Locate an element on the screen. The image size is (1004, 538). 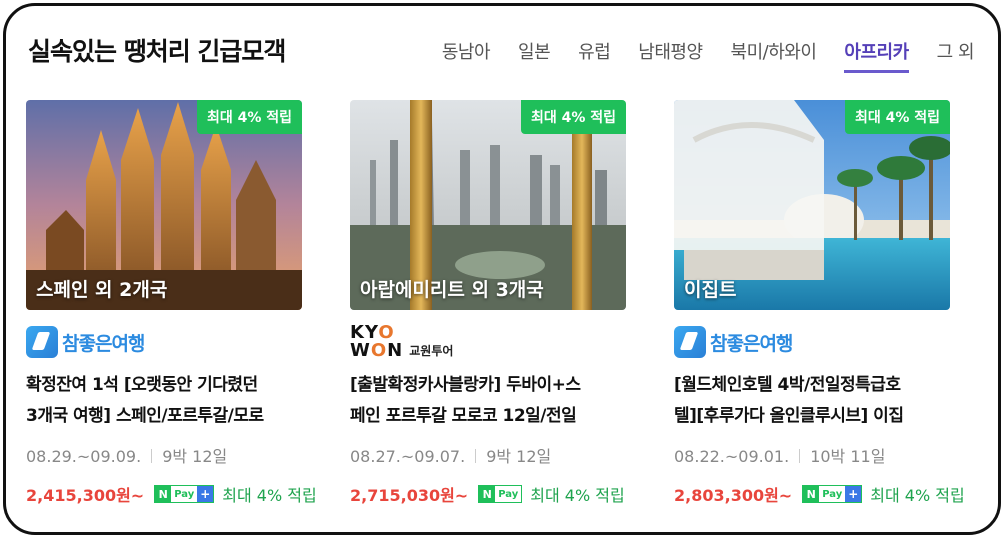
kyowon-logo-icon: KYO WON is located at coordinates (376, 342).